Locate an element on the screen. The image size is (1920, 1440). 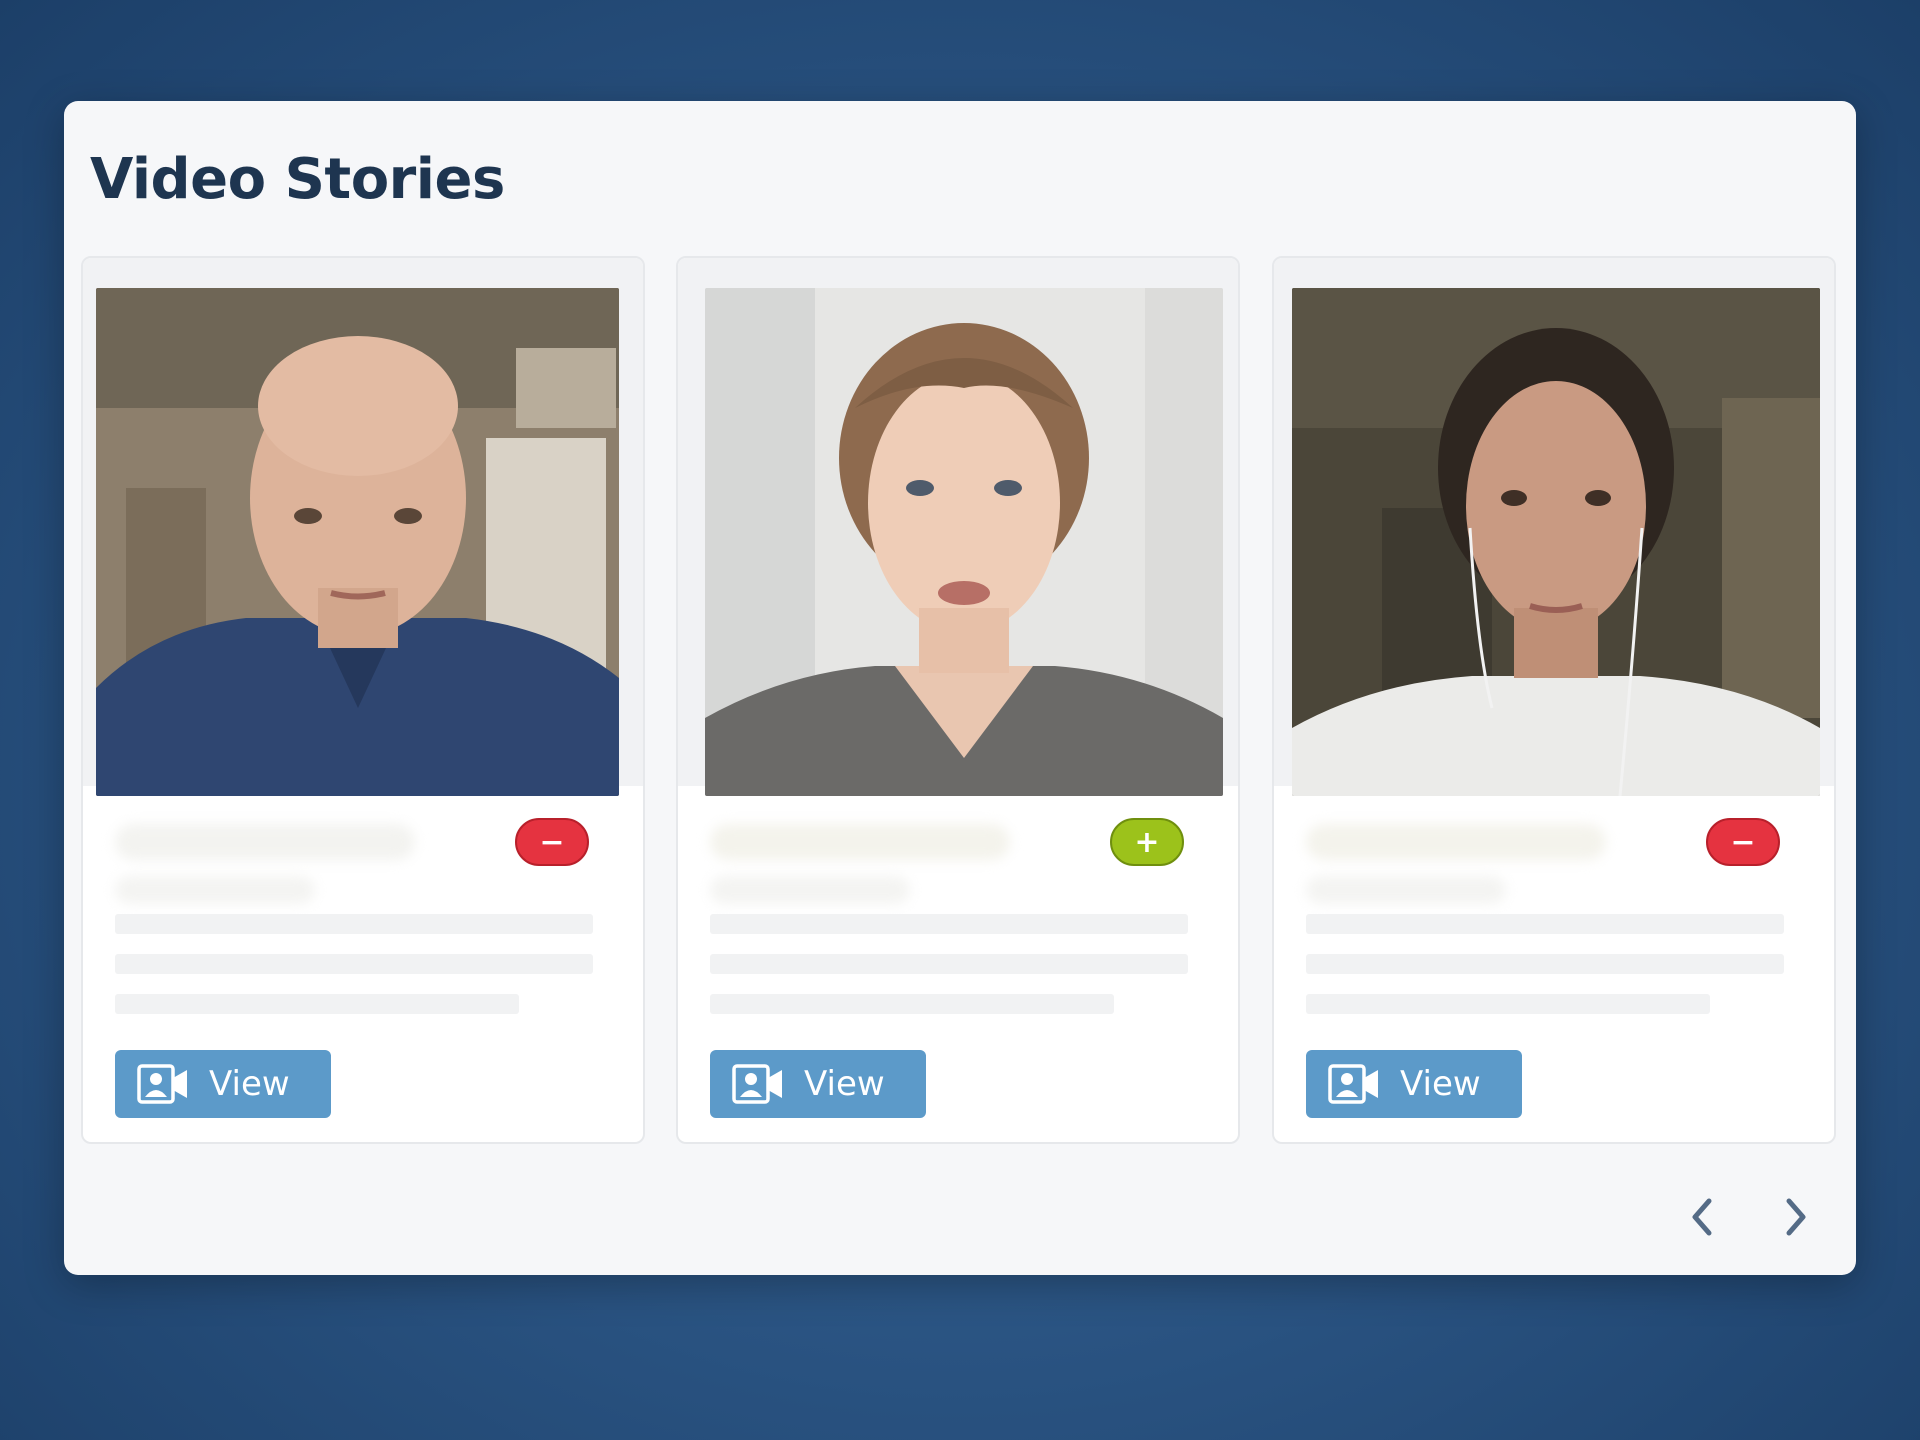
chevron-right-icon is located at coordinates (1796, 1217).